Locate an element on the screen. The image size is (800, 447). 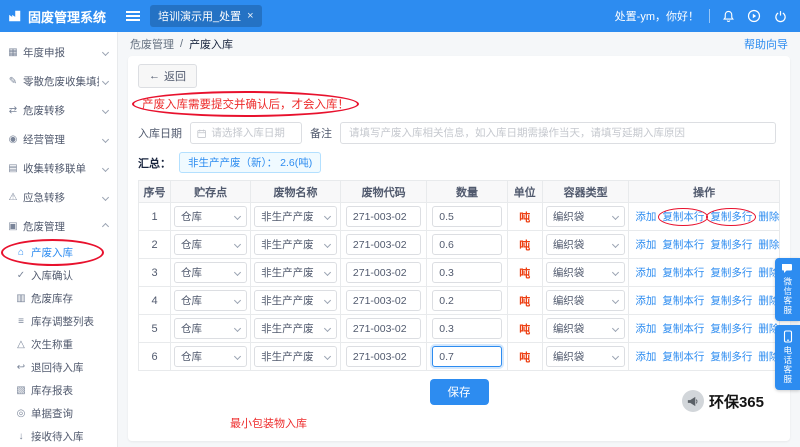
sidebar-item-receive-pending-inbound: ↓ 接收待入库 is located at coordinates (58, 436).